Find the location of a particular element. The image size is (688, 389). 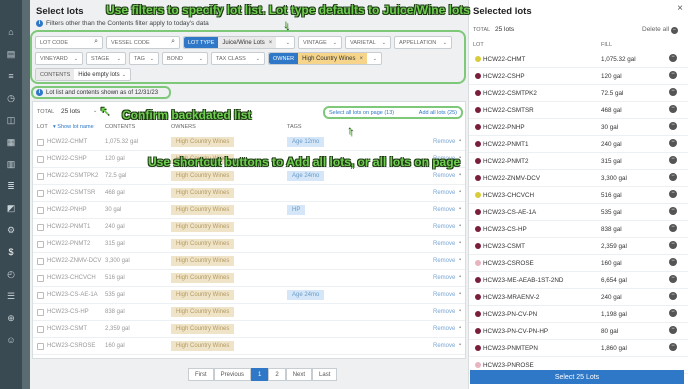

varietal-select: VARIETAL ⌄ is located at coordinates (368, 42).